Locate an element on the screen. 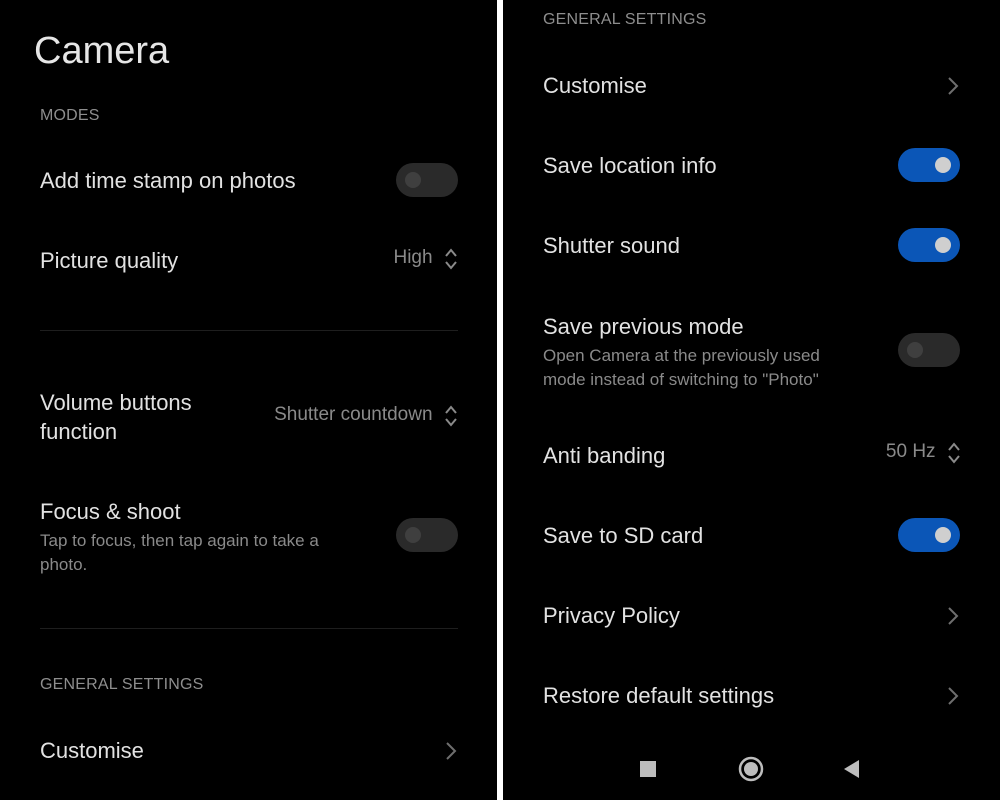 Image resolution: width=1000 pixels, height=800 pixels. save-sd-toggle is located at coordinates (929, 535).